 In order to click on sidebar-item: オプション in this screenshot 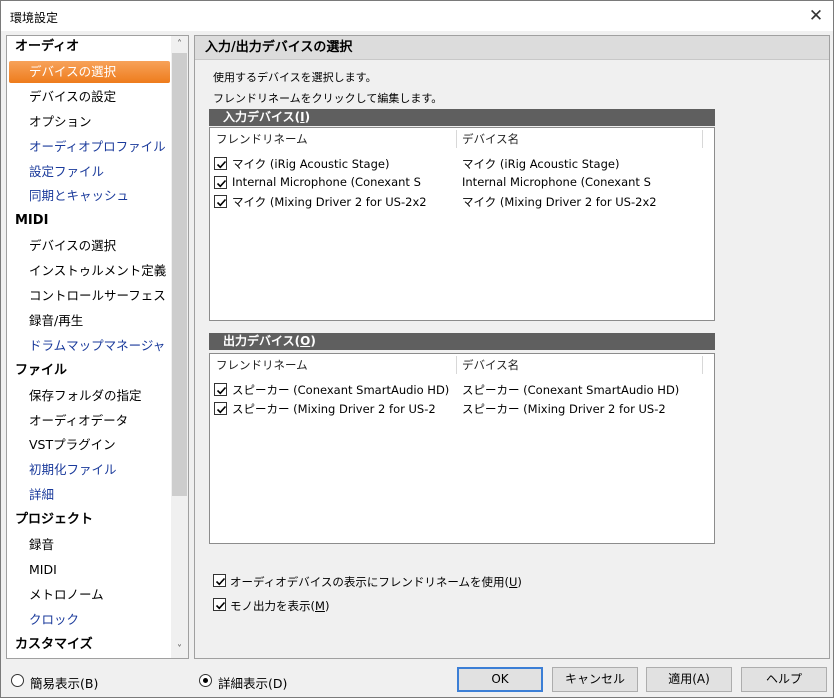, I will do `click(60, 122)`.